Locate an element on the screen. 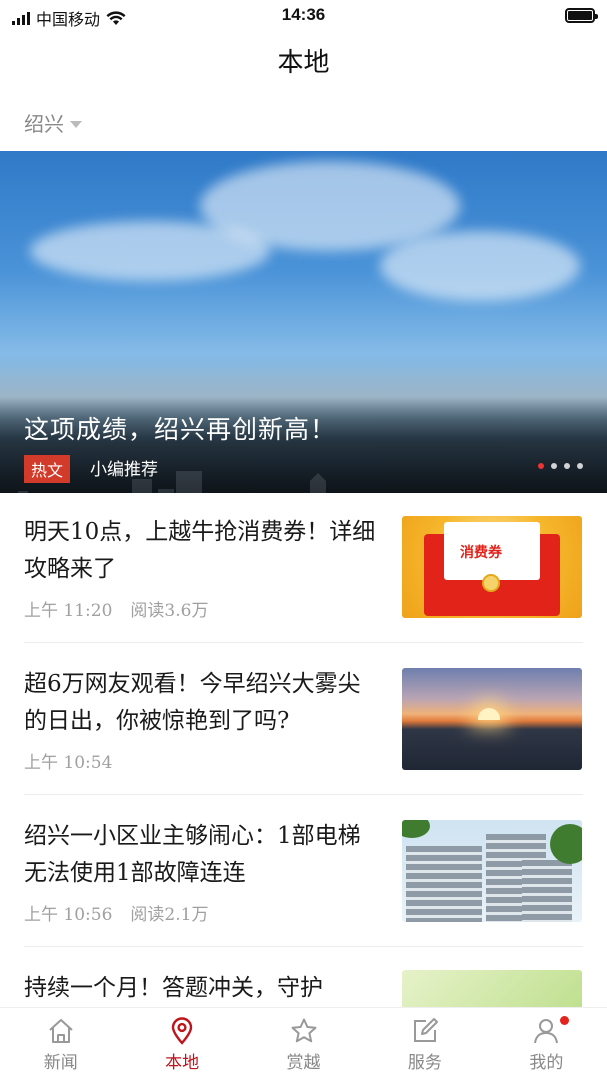  home-icon is located at coordinates (61, 1031).